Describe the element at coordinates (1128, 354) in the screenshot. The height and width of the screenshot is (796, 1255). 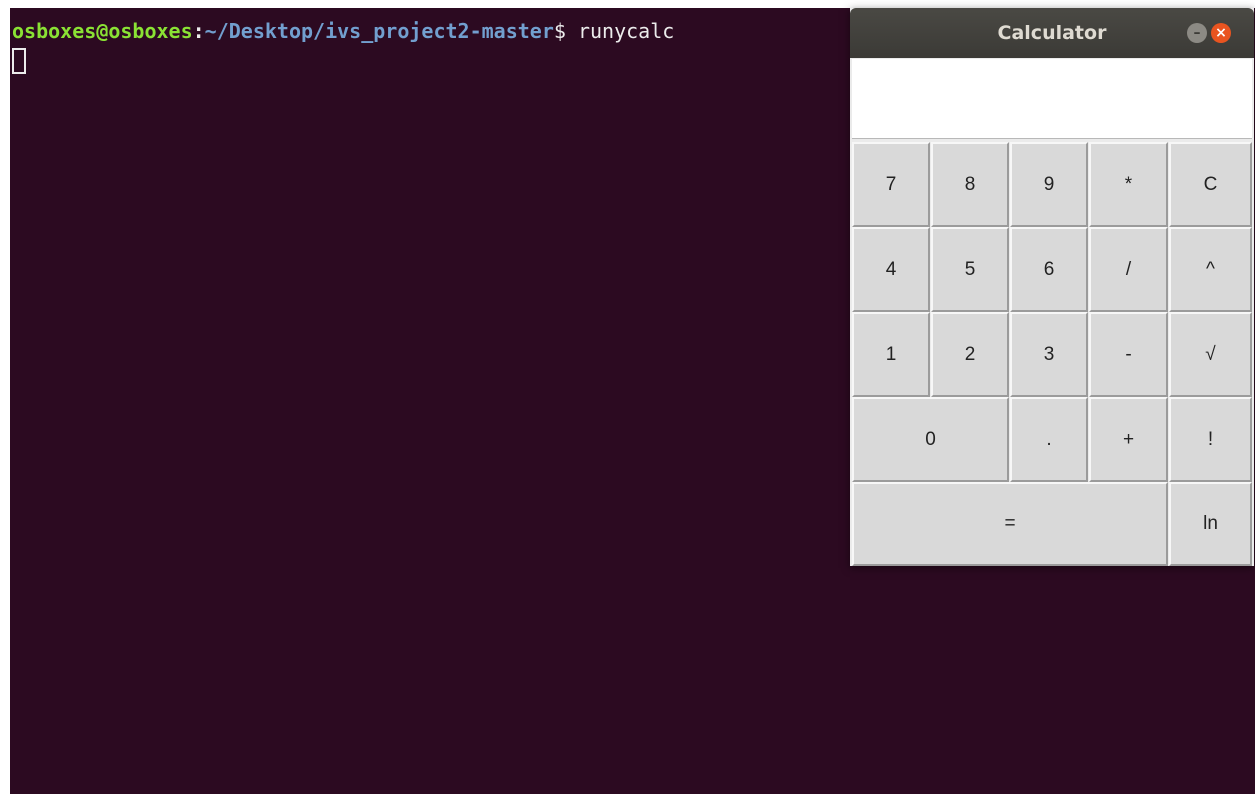
I see `minus-button: -` at that location.